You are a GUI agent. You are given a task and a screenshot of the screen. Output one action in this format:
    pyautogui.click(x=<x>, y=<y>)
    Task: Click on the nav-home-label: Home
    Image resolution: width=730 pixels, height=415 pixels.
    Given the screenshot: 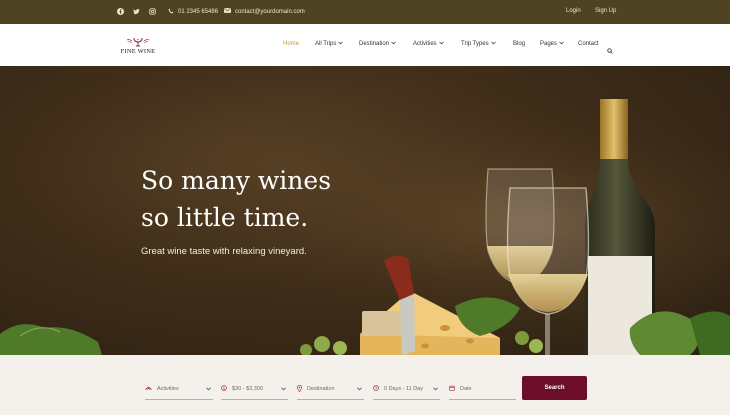 What is the action you would take?
    pyautogui.click(x=291, y=44)
    